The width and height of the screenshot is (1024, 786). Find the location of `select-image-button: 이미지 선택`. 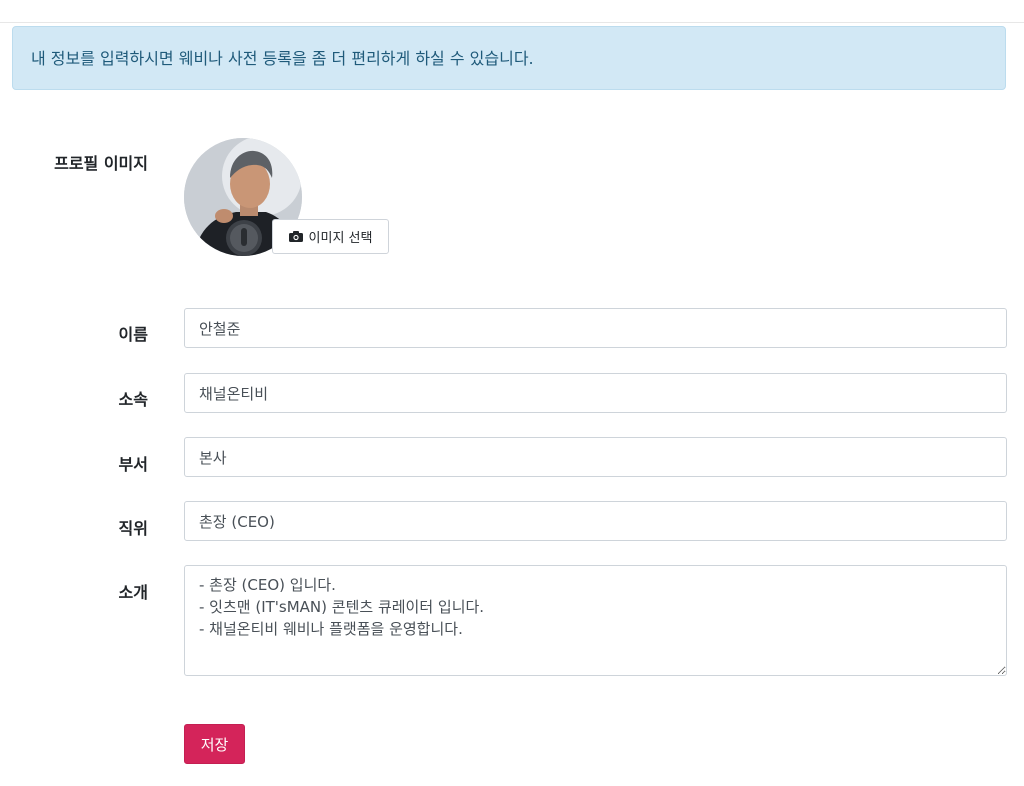

select-image-button: 이미지 선택 is located at coordinates (330, 236).